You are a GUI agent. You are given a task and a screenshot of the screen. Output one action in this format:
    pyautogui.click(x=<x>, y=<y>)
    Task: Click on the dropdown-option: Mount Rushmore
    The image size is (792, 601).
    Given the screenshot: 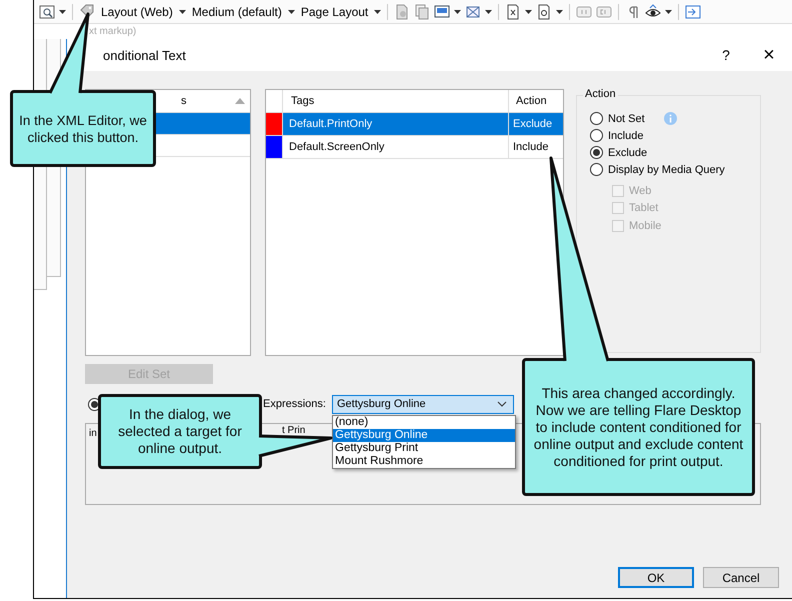 What is the action you would take?
    pyautogui.click(x=424, y=461)
    